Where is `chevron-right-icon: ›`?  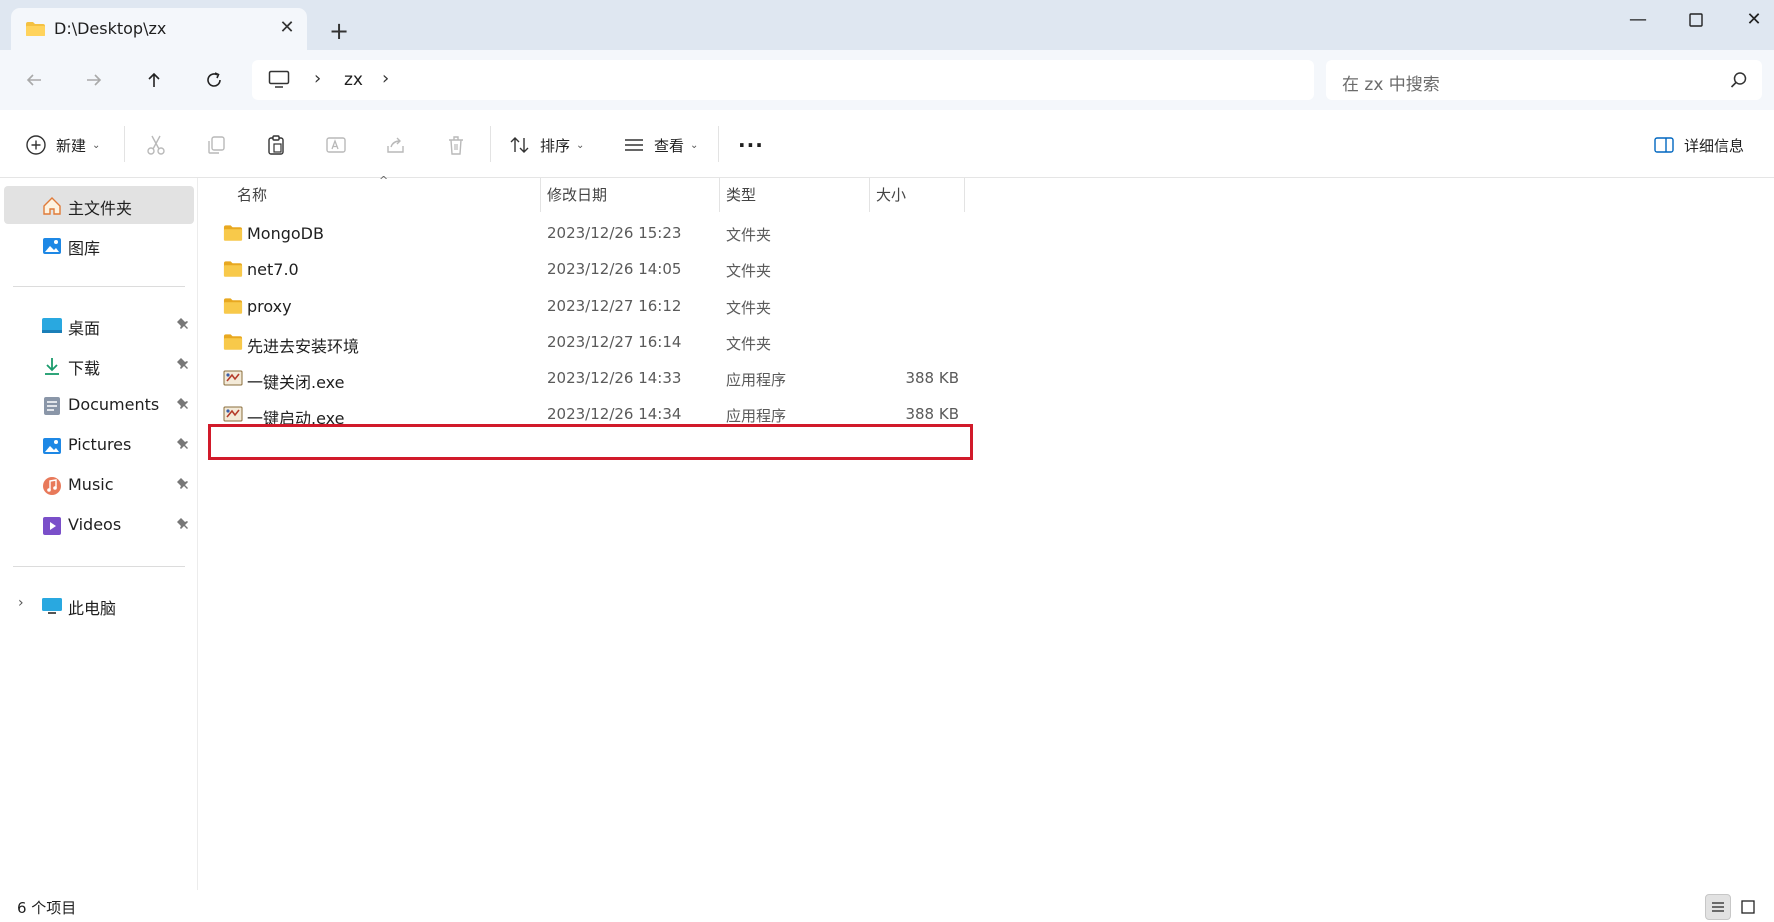 chevron-right-icon: › is located at coordinates (21, 603).